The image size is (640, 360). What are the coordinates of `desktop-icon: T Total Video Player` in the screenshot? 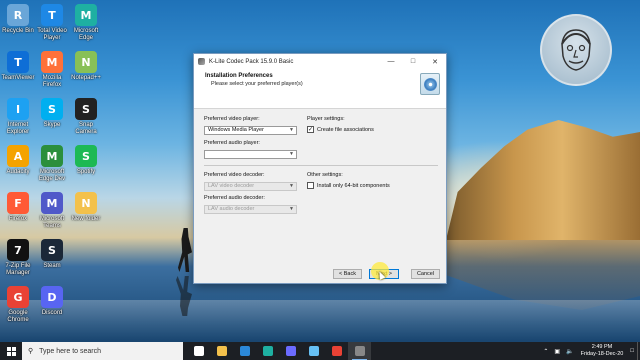 It's located at (52, 23).